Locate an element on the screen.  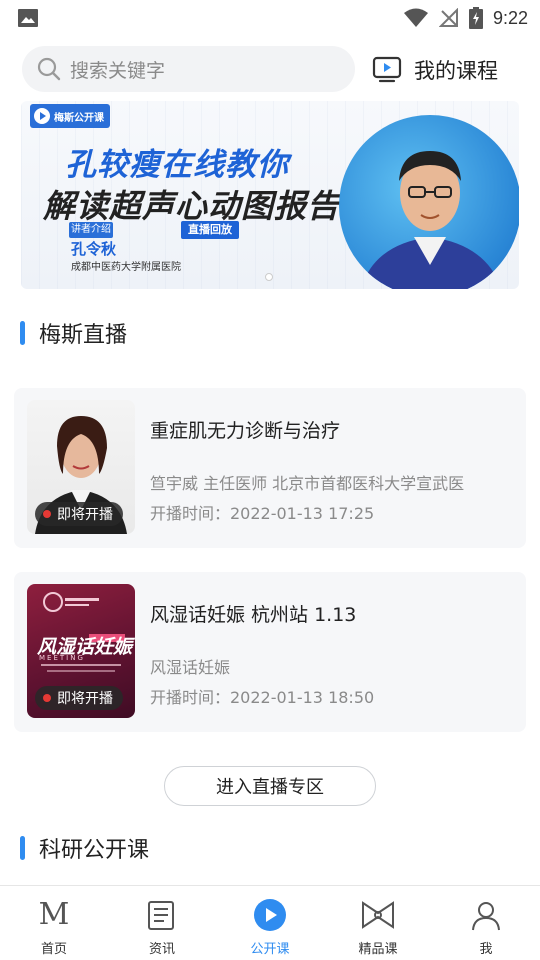
tab-open-course: 公开课 is located at coordinates (270, 923).